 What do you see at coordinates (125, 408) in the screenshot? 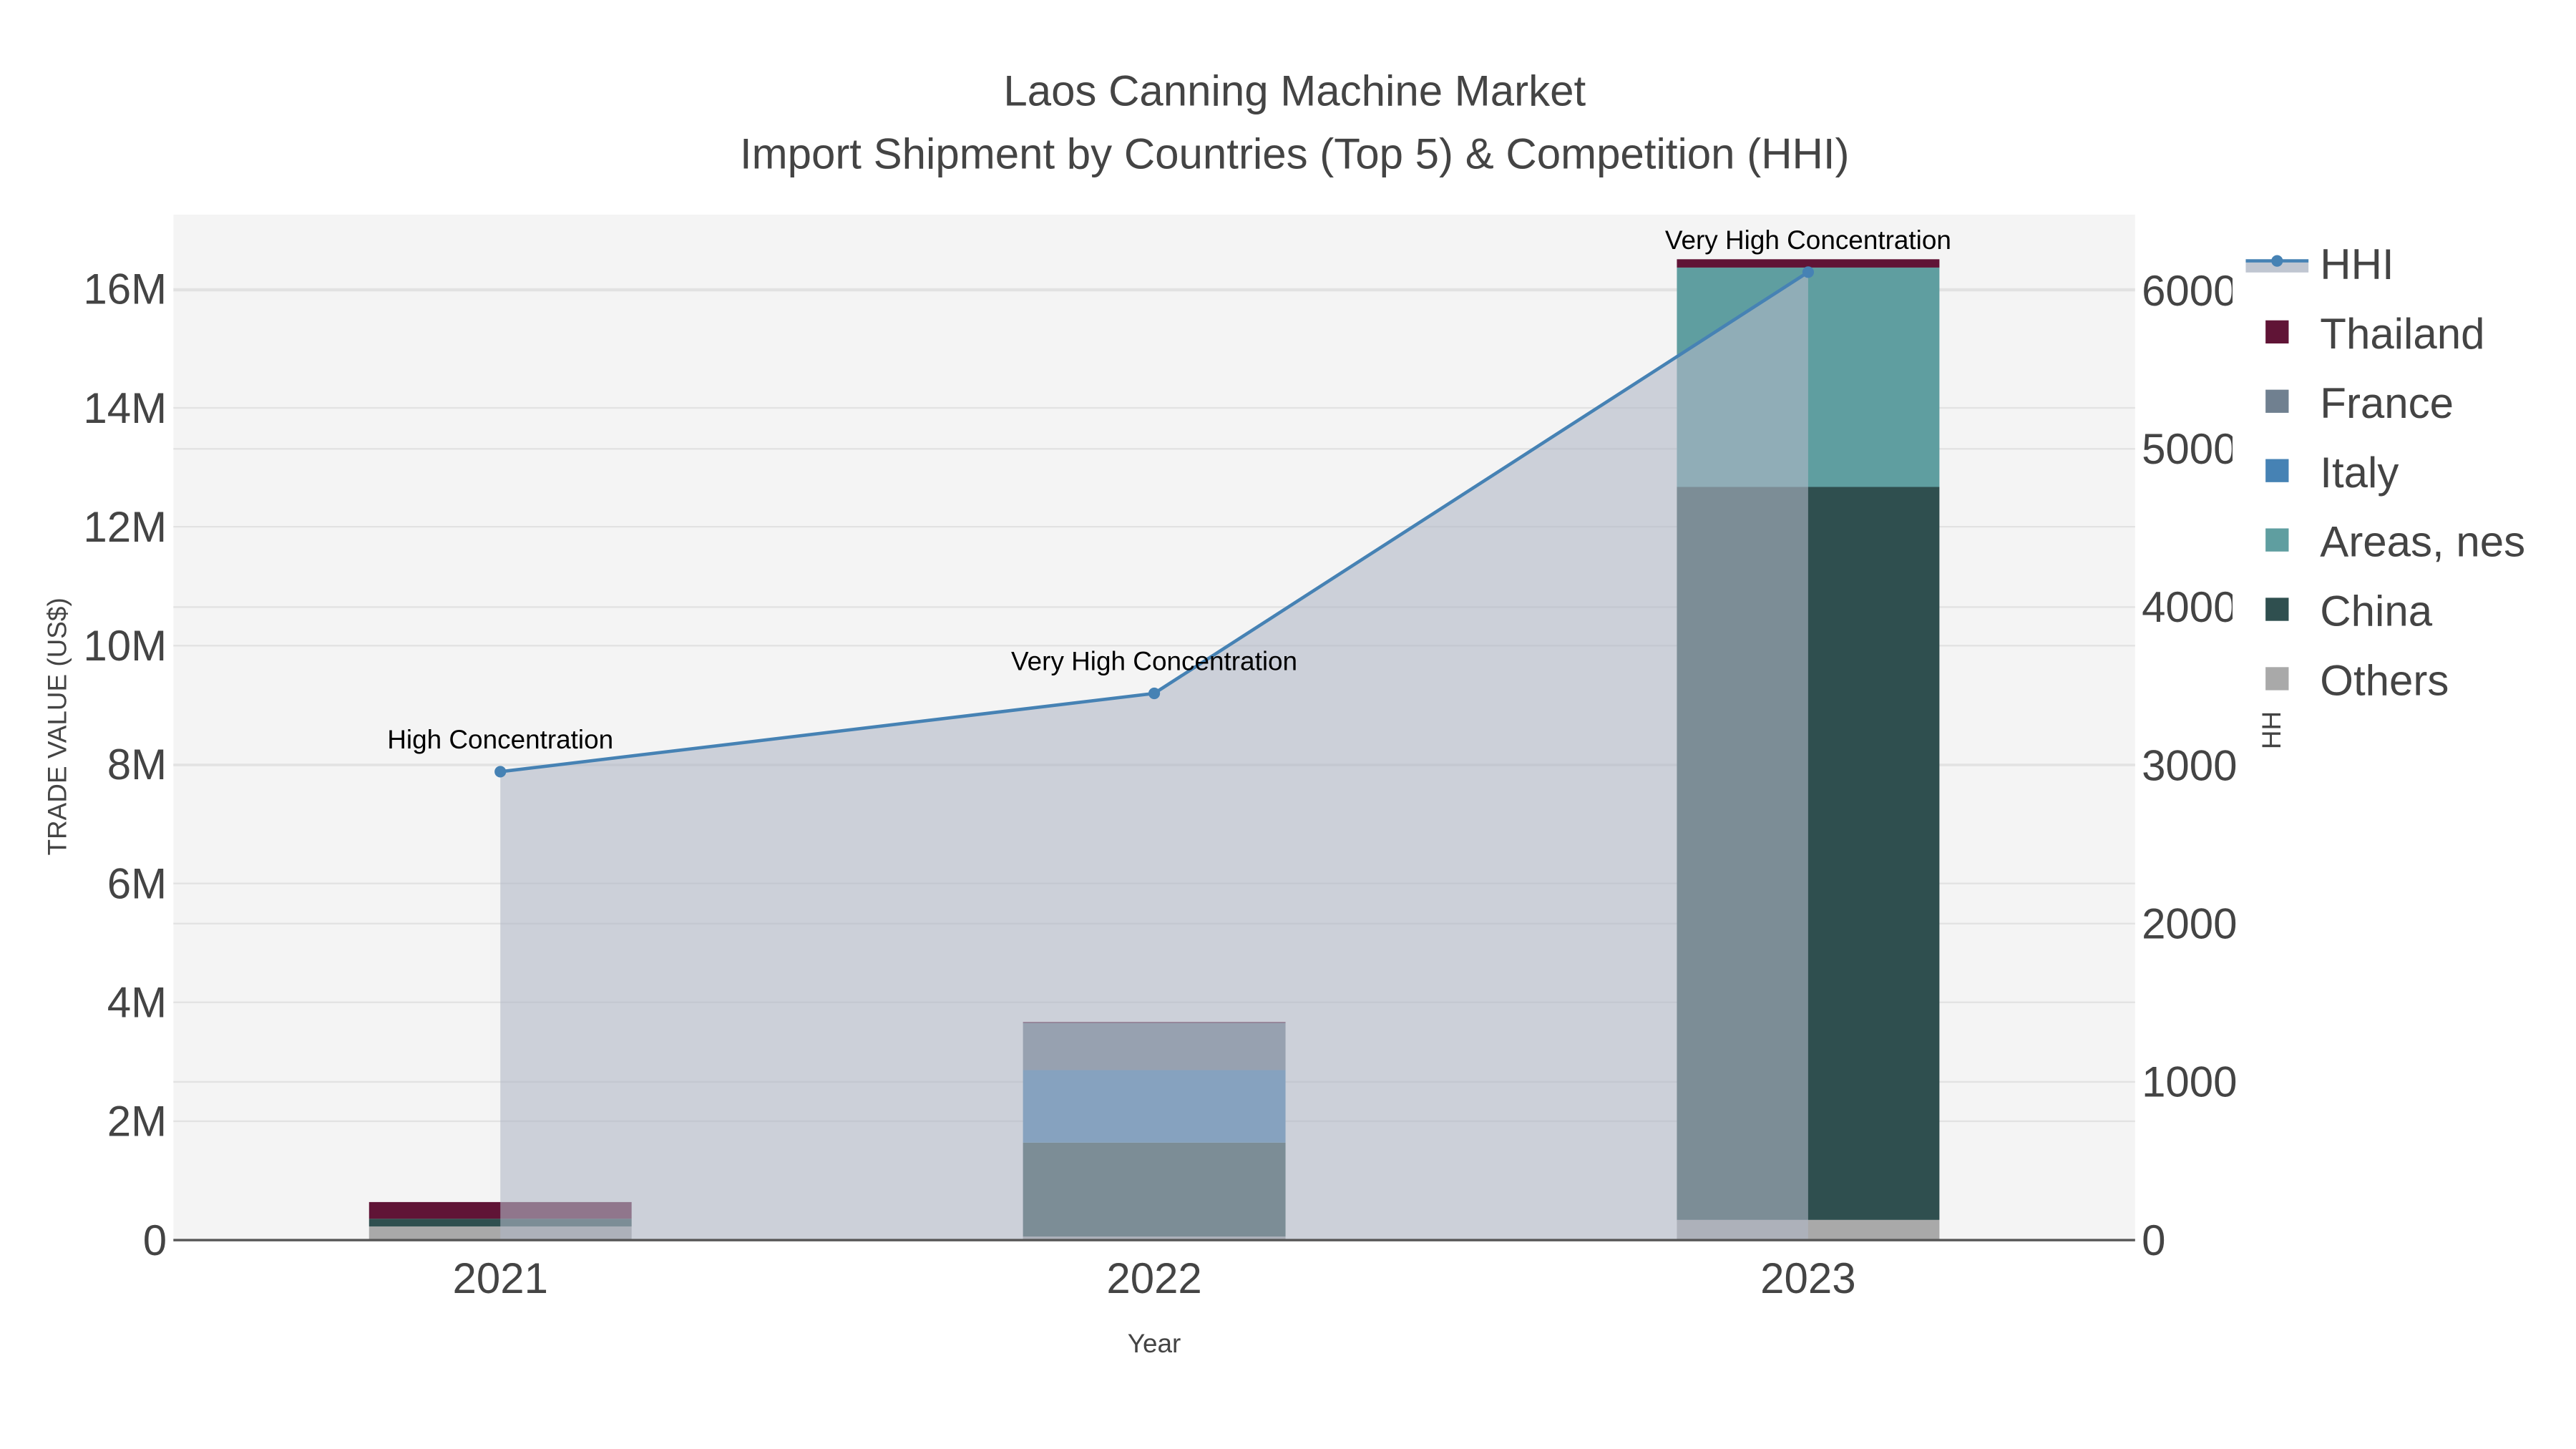
I see `y-tick-label: 14M` at bounding box center [125, 408].